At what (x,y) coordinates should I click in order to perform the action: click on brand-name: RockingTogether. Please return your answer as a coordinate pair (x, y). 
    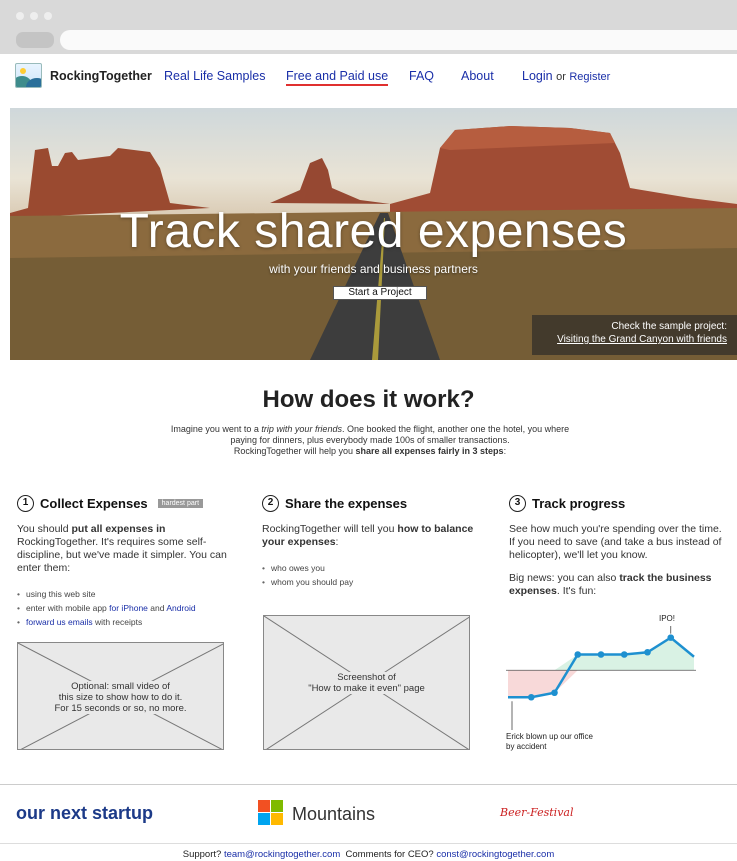
    Looking at the image, I should click on (101, 76).